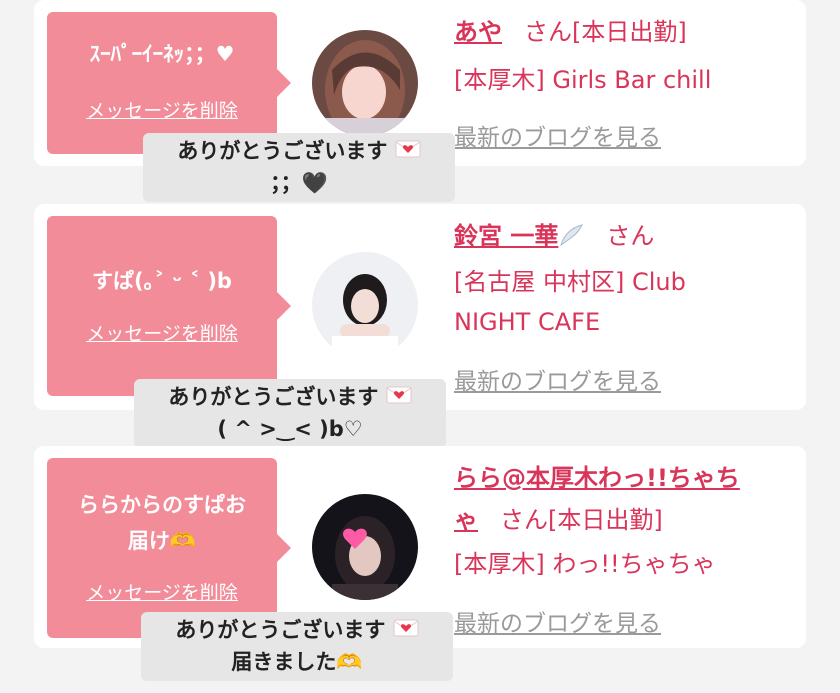 The height and width of the screenshot is (693, 840). I want to click on reply-bubble: ありがとうございます ；；🖤, so click(299, 167).